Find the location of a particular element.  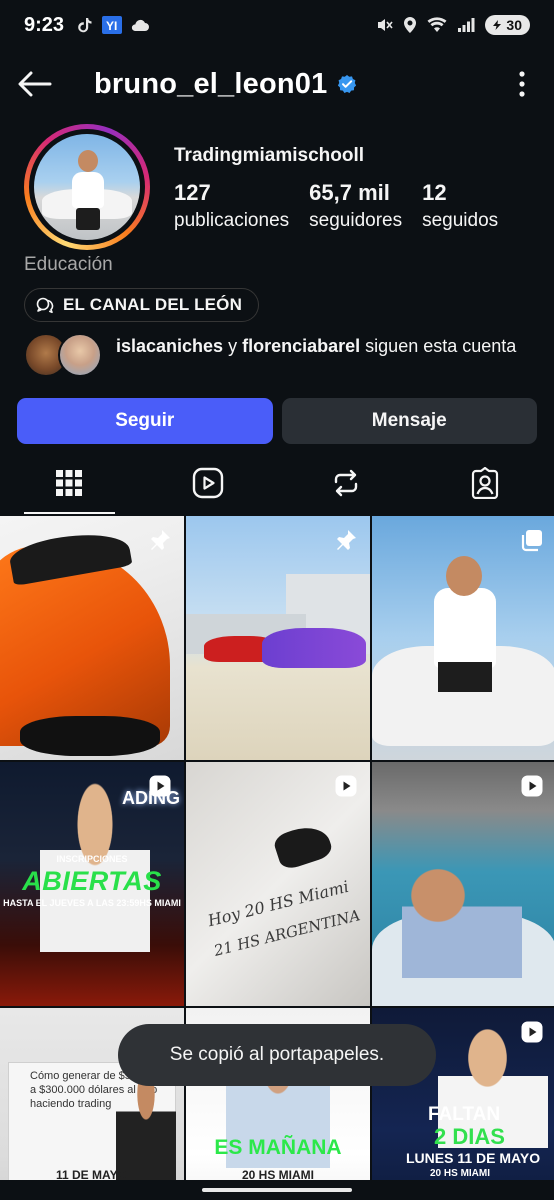

profile-avatar is located at coordinates (87, 187).